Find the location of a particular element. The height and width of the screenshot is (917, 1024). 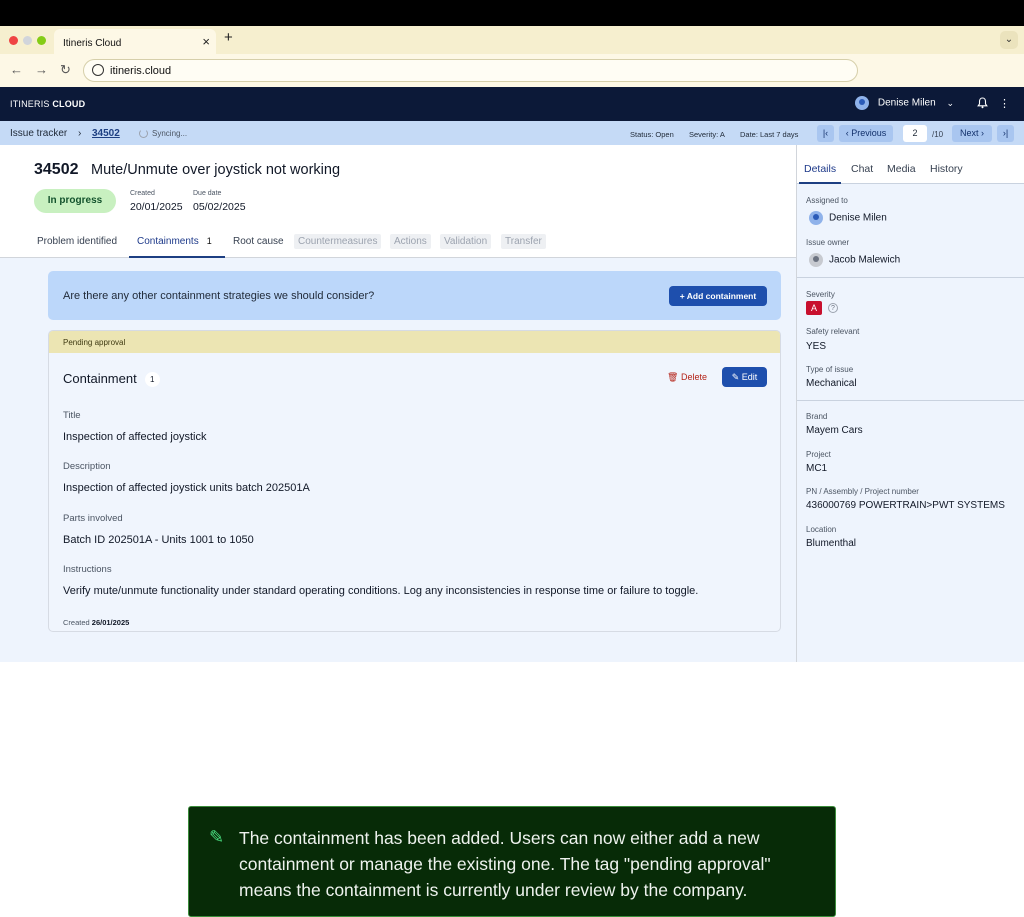

issue-title: Mute/Unmute over joystick not working is located at coordinates (216, 170).